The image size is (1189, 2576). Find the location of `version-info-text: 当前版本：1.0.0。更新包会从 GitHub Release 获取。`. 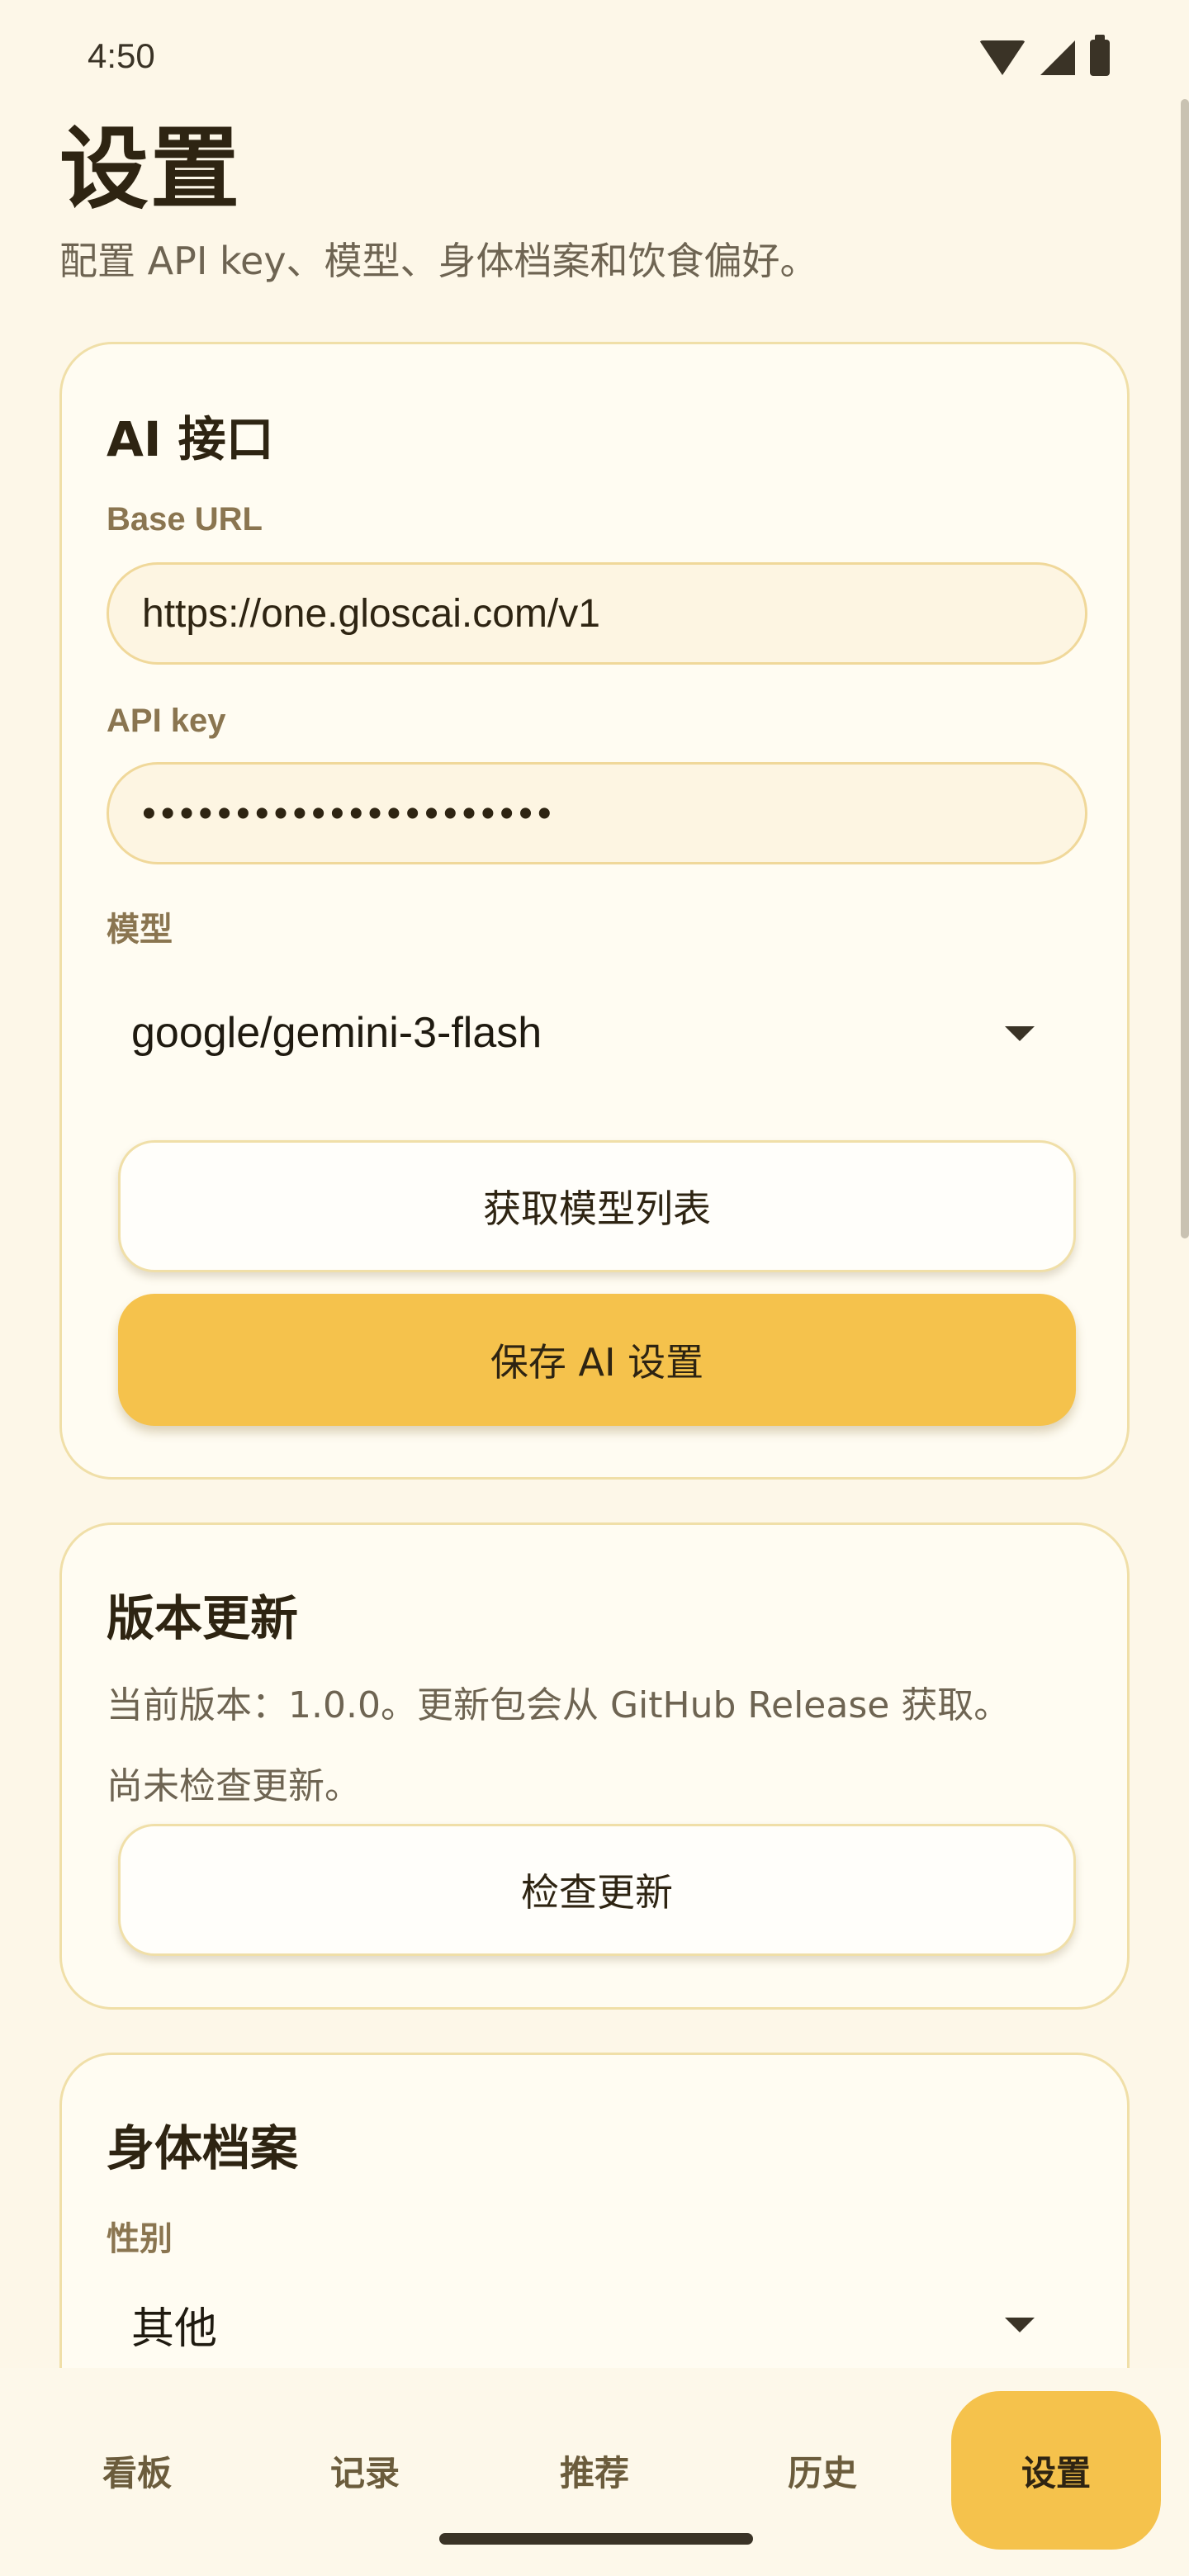

version-info-text: 当前版本：1.0.0。更新包会从 GitHub Release 获取。 is located at coordinates (559, 1705).